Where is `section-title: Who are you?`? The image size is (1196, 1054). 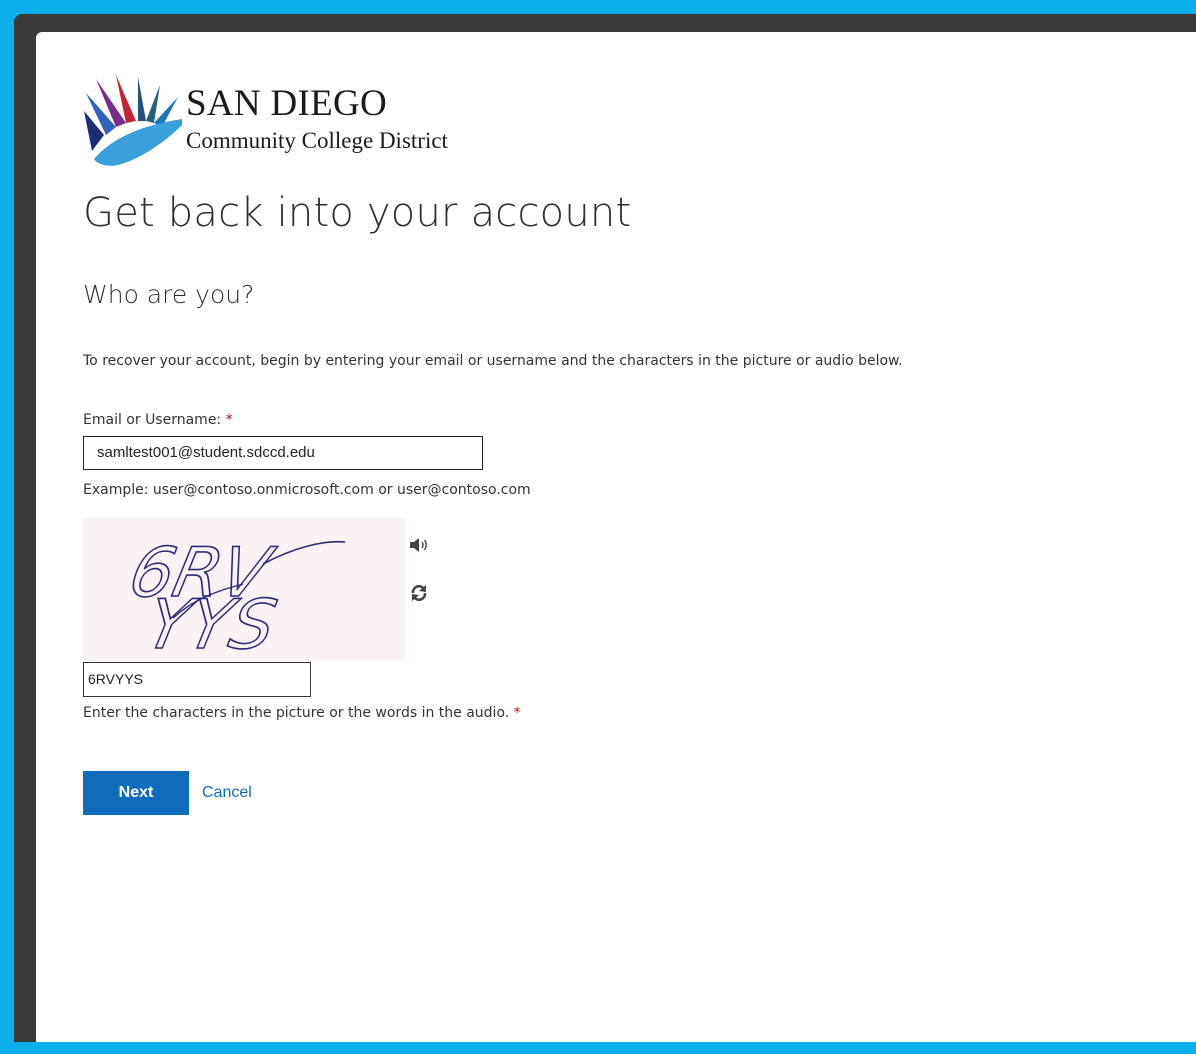
section-title: Who are you? is located at coordinates (169, 294).